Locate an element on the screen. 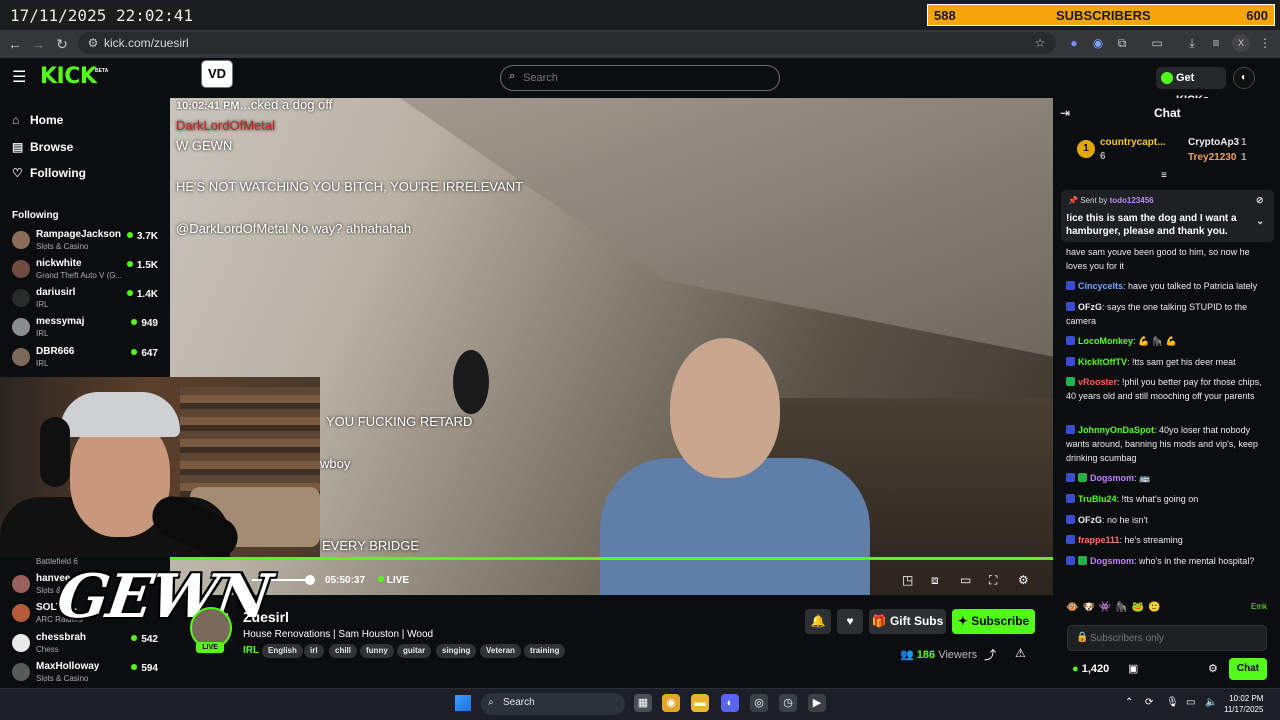  settings-gear-icon: ⚙ is located at coordinates (1023, 580).